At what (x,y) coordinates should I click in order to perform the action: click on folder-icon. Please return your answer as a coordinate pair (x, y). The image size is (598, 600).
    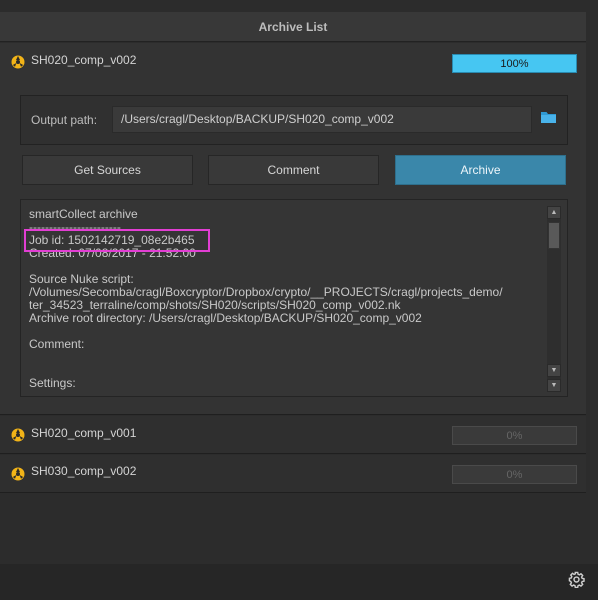
    Looking at the image, I should click on (548, 117).